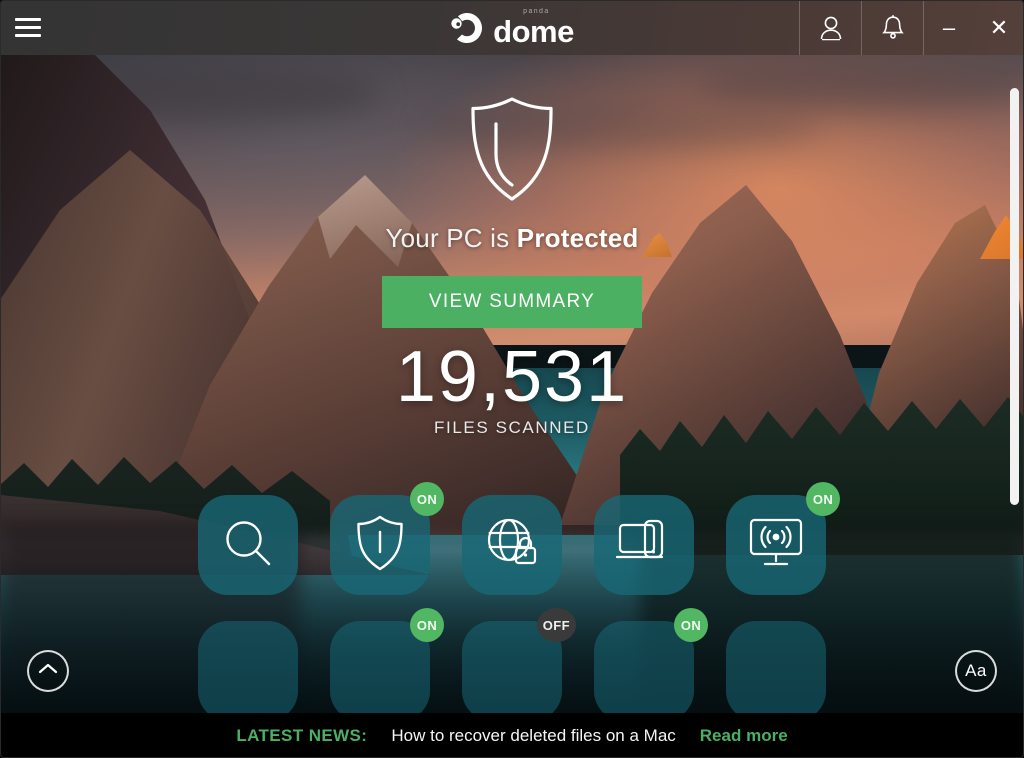 Image resolution: width=1024 pixels, height=758 pixels. Describe the element at coordinates (512, 302) in the screenshot. I see `view-summary-button: VIEW SUMMARY` at that location.